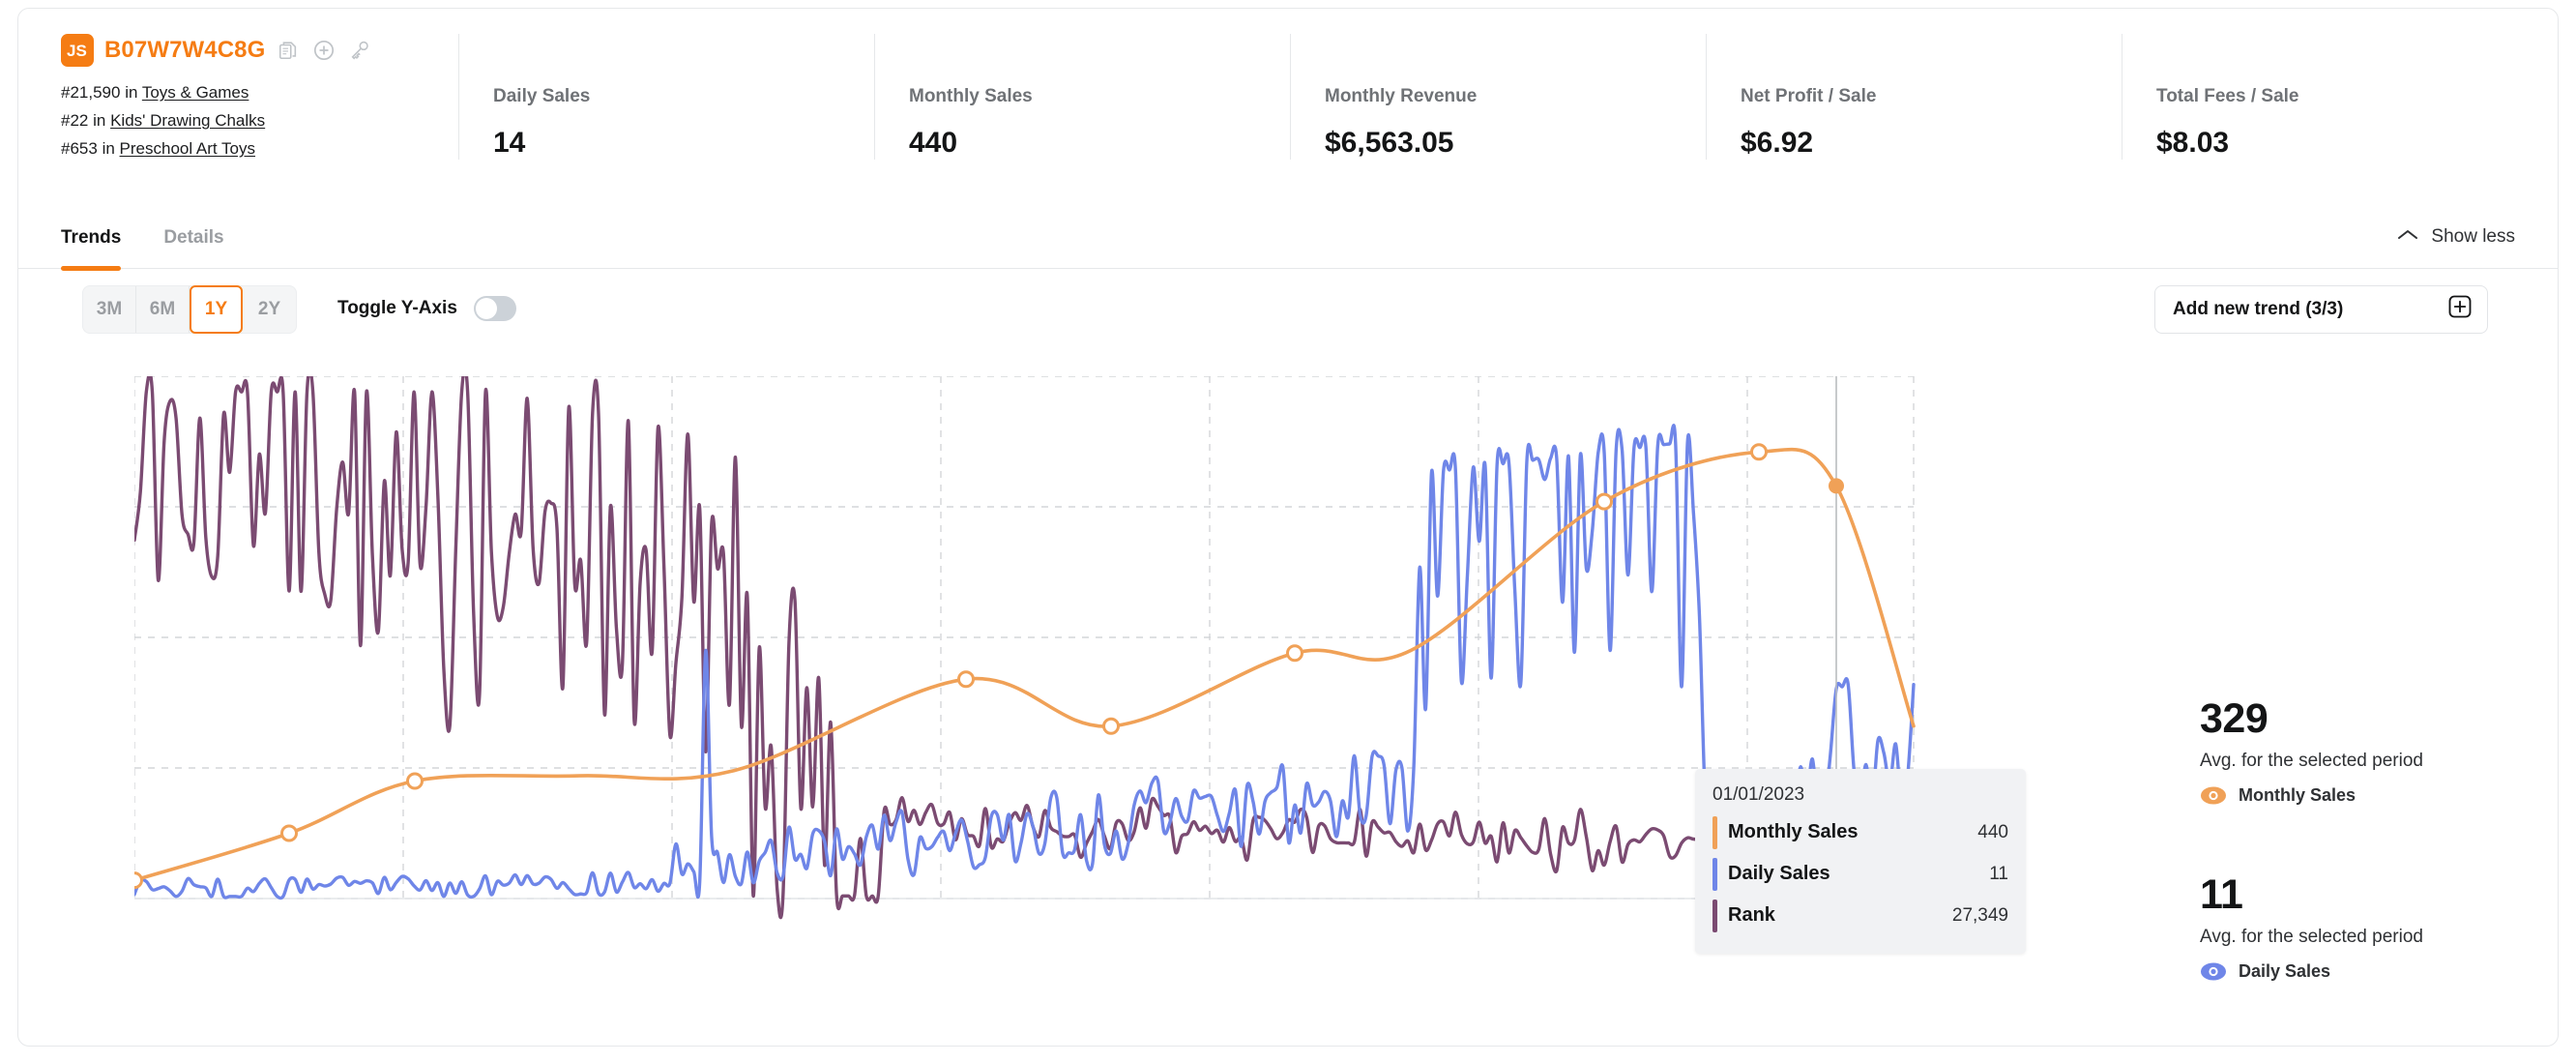 The image size is (2576, 1062). Describe the element at coordinates (666, 97) in the screenshot. I see `metric-daily-sales: Daily Sales 14` at that location.